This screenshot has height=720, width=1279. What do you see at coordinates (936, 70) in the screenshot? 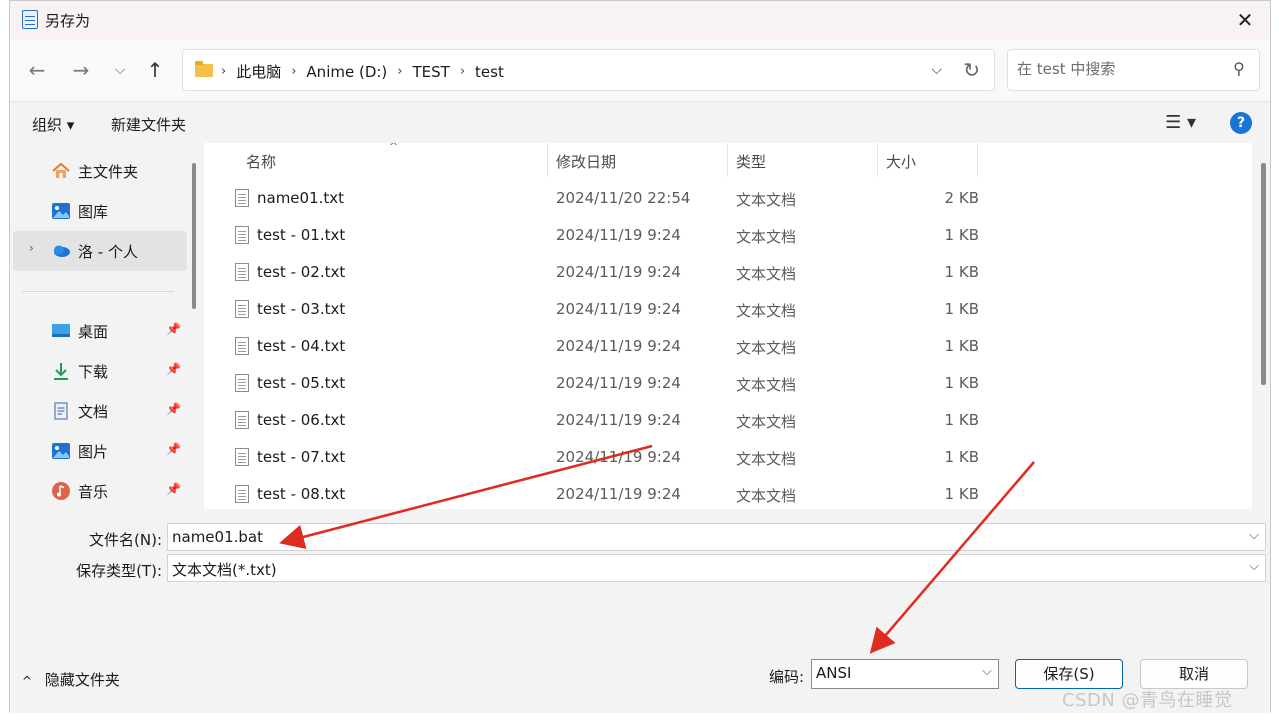
I see `address-dropdown-icon: ⌵` at bounding box center [936, 70].